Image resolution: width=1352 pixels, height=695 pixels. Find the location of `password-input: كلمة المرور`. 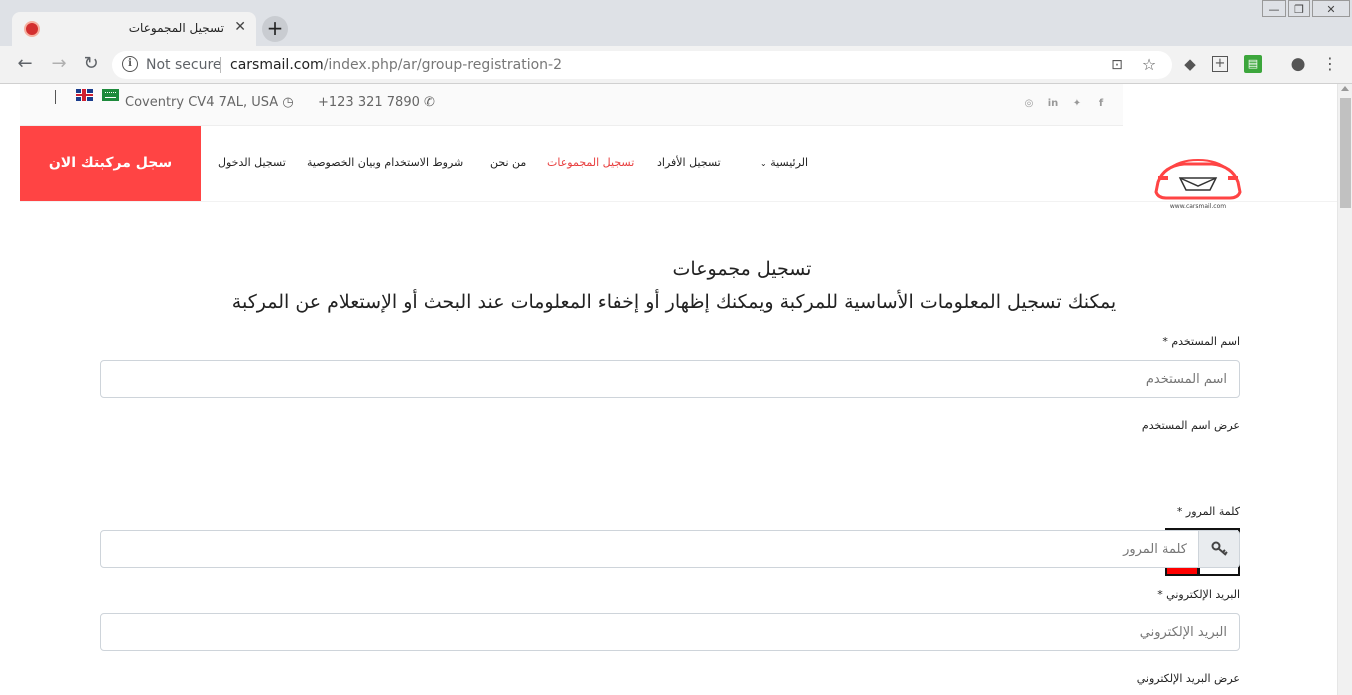

password-input: كلمة المرور is located at coordinates (670, 549).